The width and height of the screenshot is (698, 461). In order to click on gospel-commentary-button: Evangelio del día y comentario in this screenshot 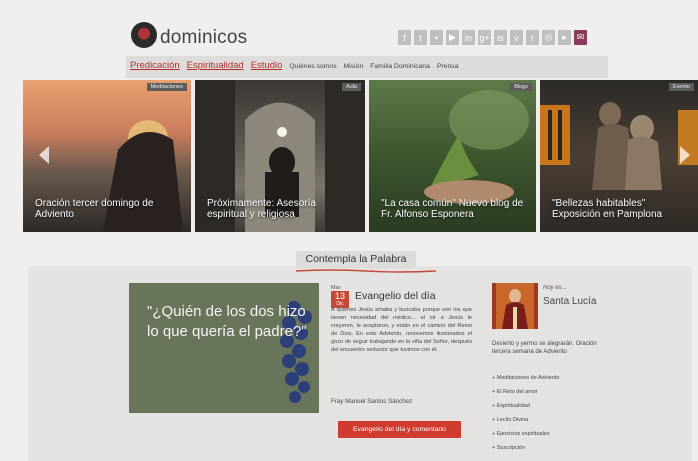, I will do `click(399, 429)`.